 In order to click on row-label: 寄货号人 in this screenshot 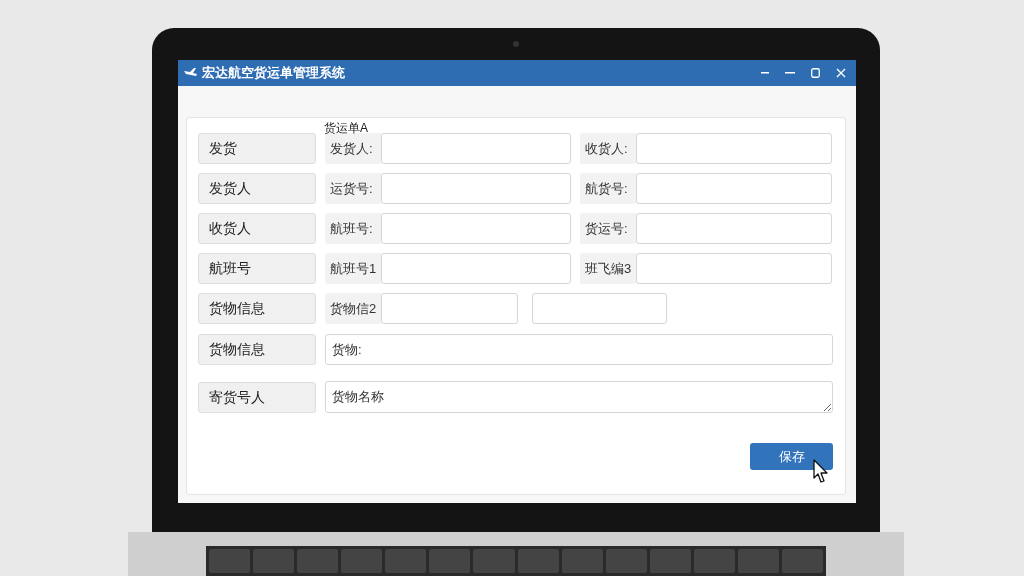, I will do `click(257, 397)`.